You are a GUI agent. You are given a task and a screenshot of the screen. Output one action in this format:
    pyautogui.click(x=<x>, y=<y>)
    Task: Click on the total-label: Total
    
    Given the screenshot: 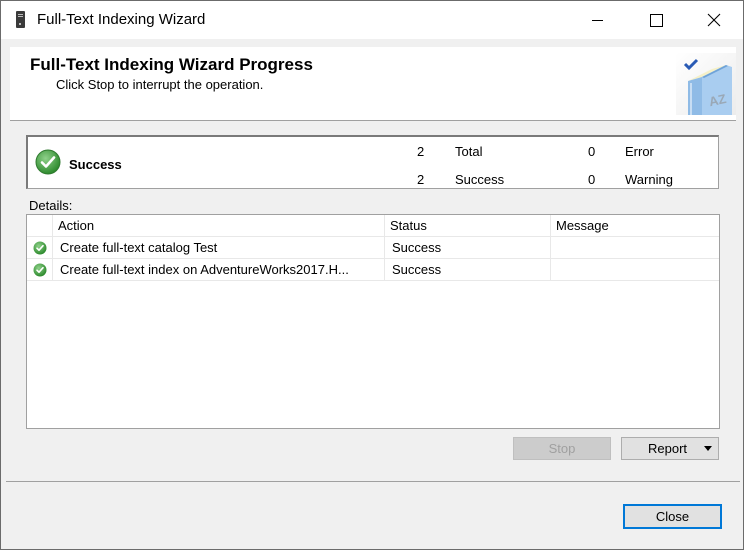 What is the action you would take?
    pyautogui.click(x=469, y=151)
    